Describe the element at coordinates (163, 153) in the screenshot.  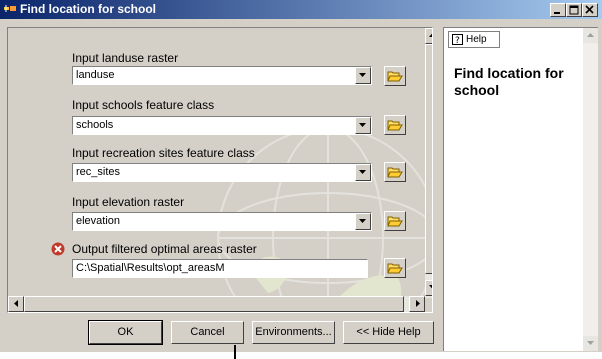
I see `param-label-rec-sites: Input recreation sites feature class` at that location.